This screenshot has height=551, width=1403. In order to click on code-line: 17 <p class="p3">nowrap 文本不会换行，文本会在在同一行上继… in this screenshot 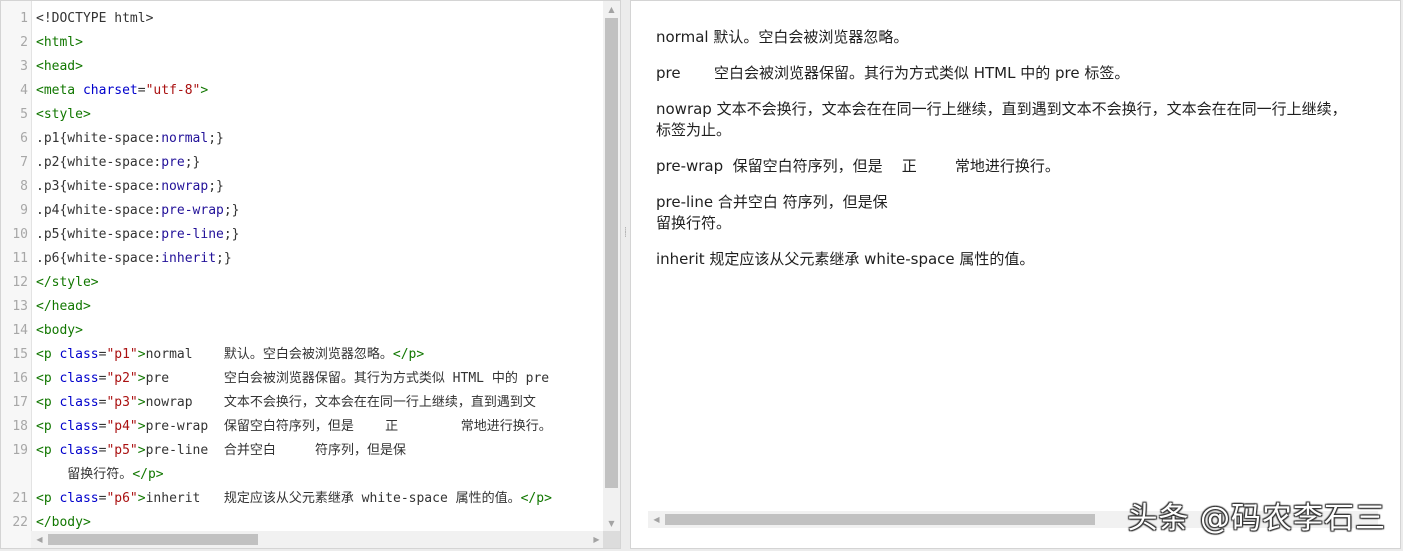, I will do `click(303, 403)`.